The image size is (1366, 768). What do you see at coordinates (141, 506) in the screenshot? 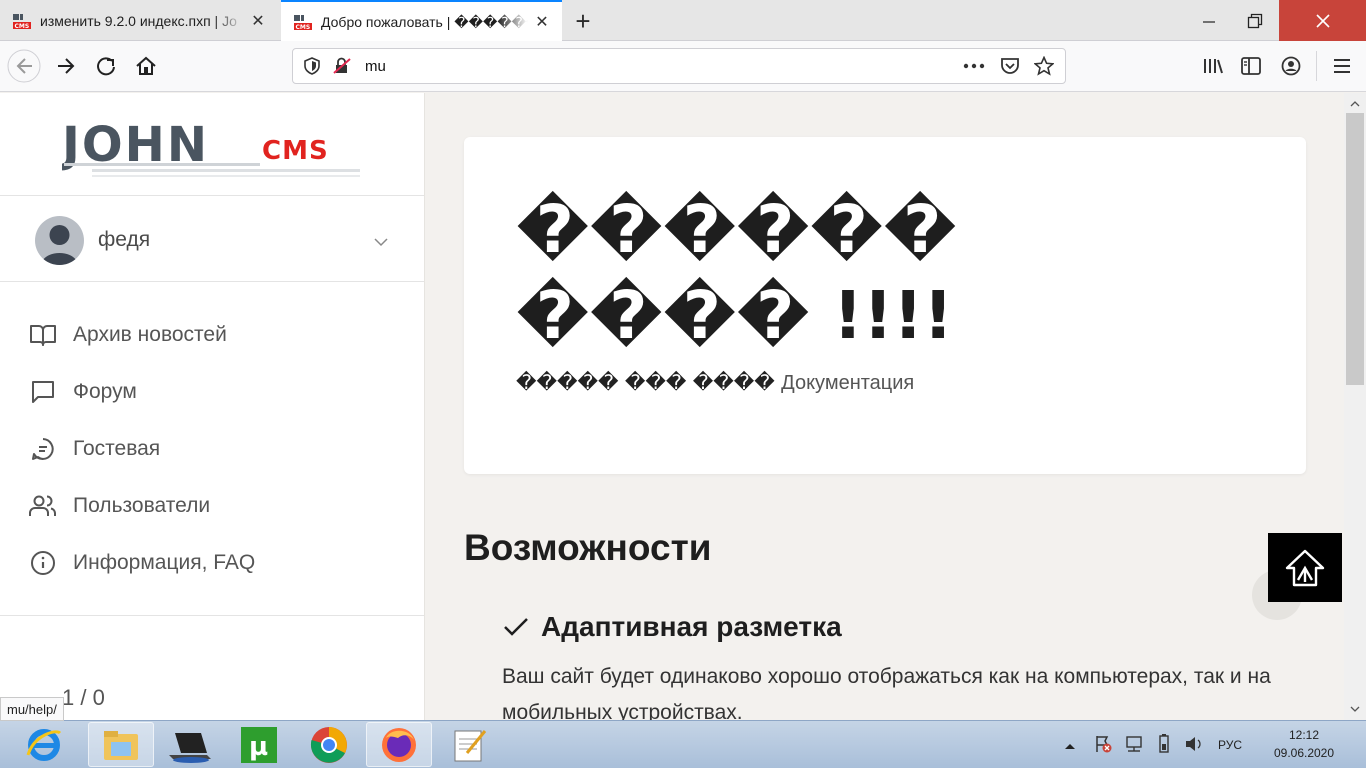
I see `sidebar-item-label: Пользователи` at bounding box center [141, 506].